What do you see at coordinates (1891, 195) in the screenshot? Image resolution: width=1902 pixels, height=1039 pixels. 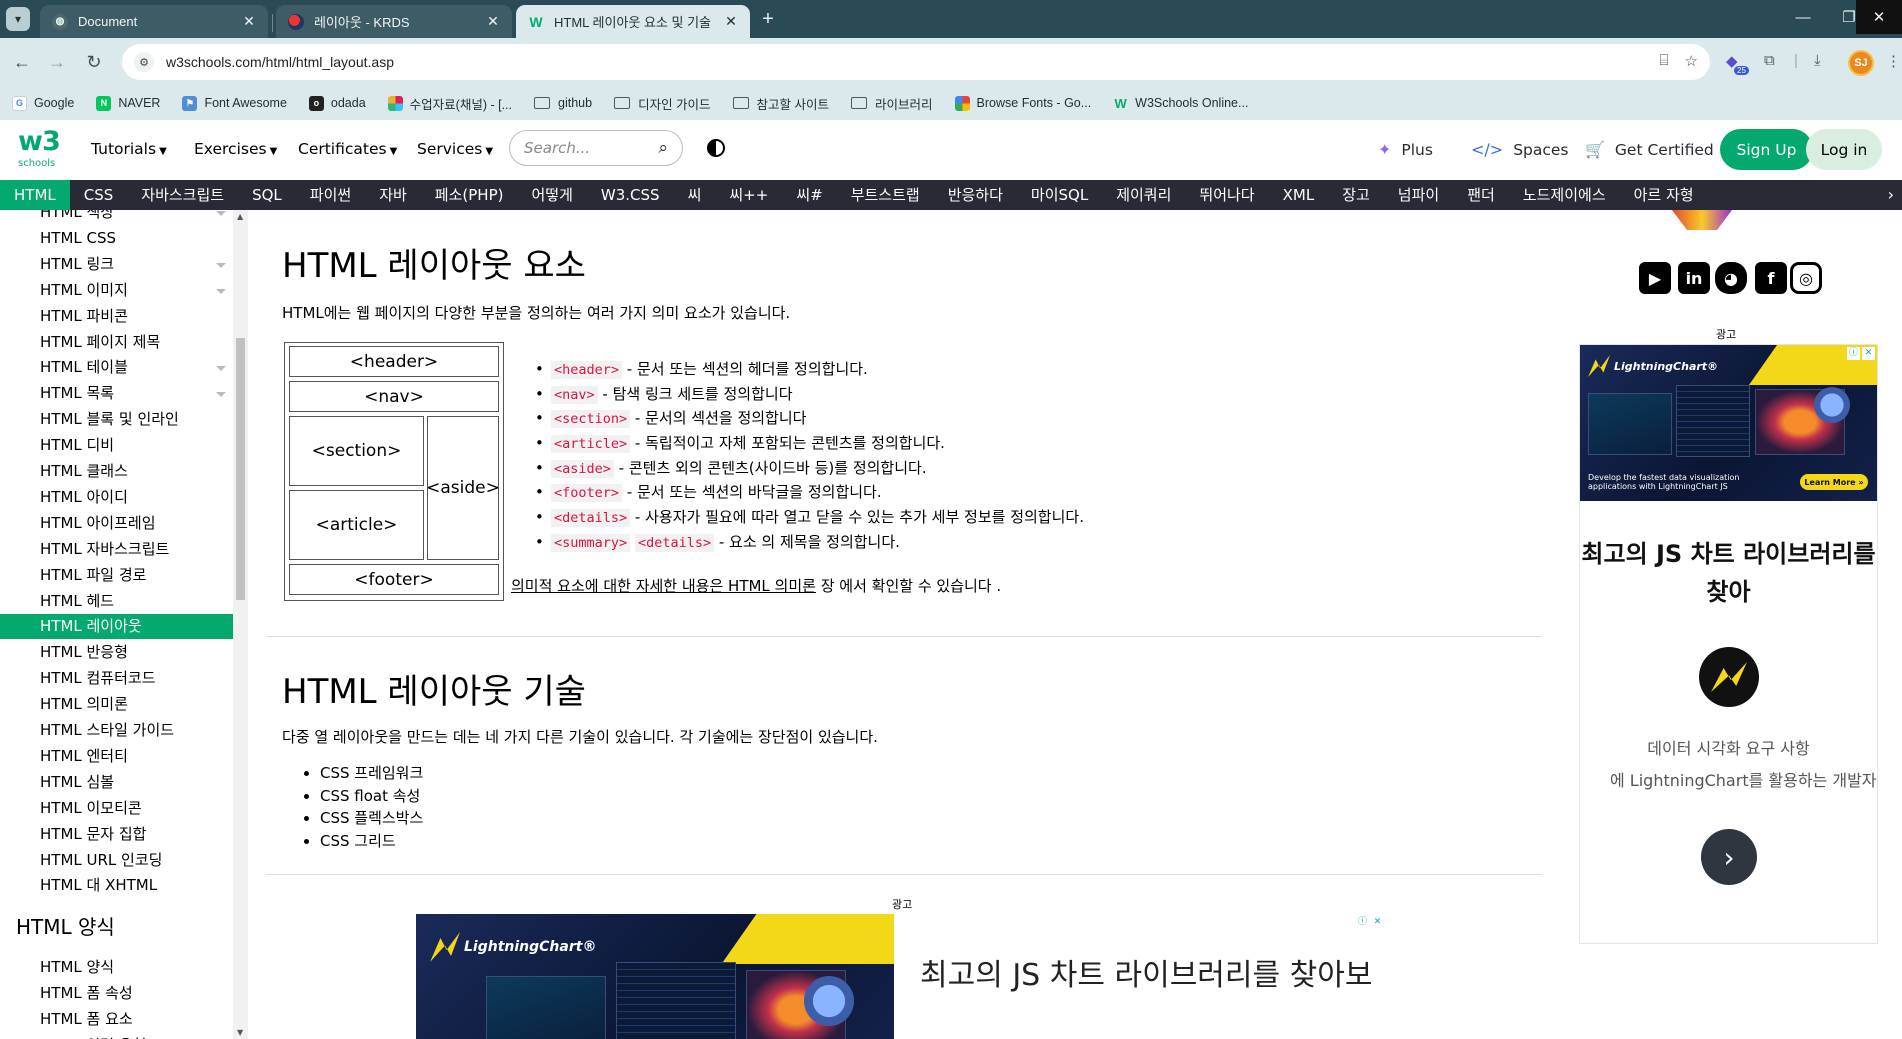 I see `subject-nav-next-icon: ›` at bounding box center [1891, 195].